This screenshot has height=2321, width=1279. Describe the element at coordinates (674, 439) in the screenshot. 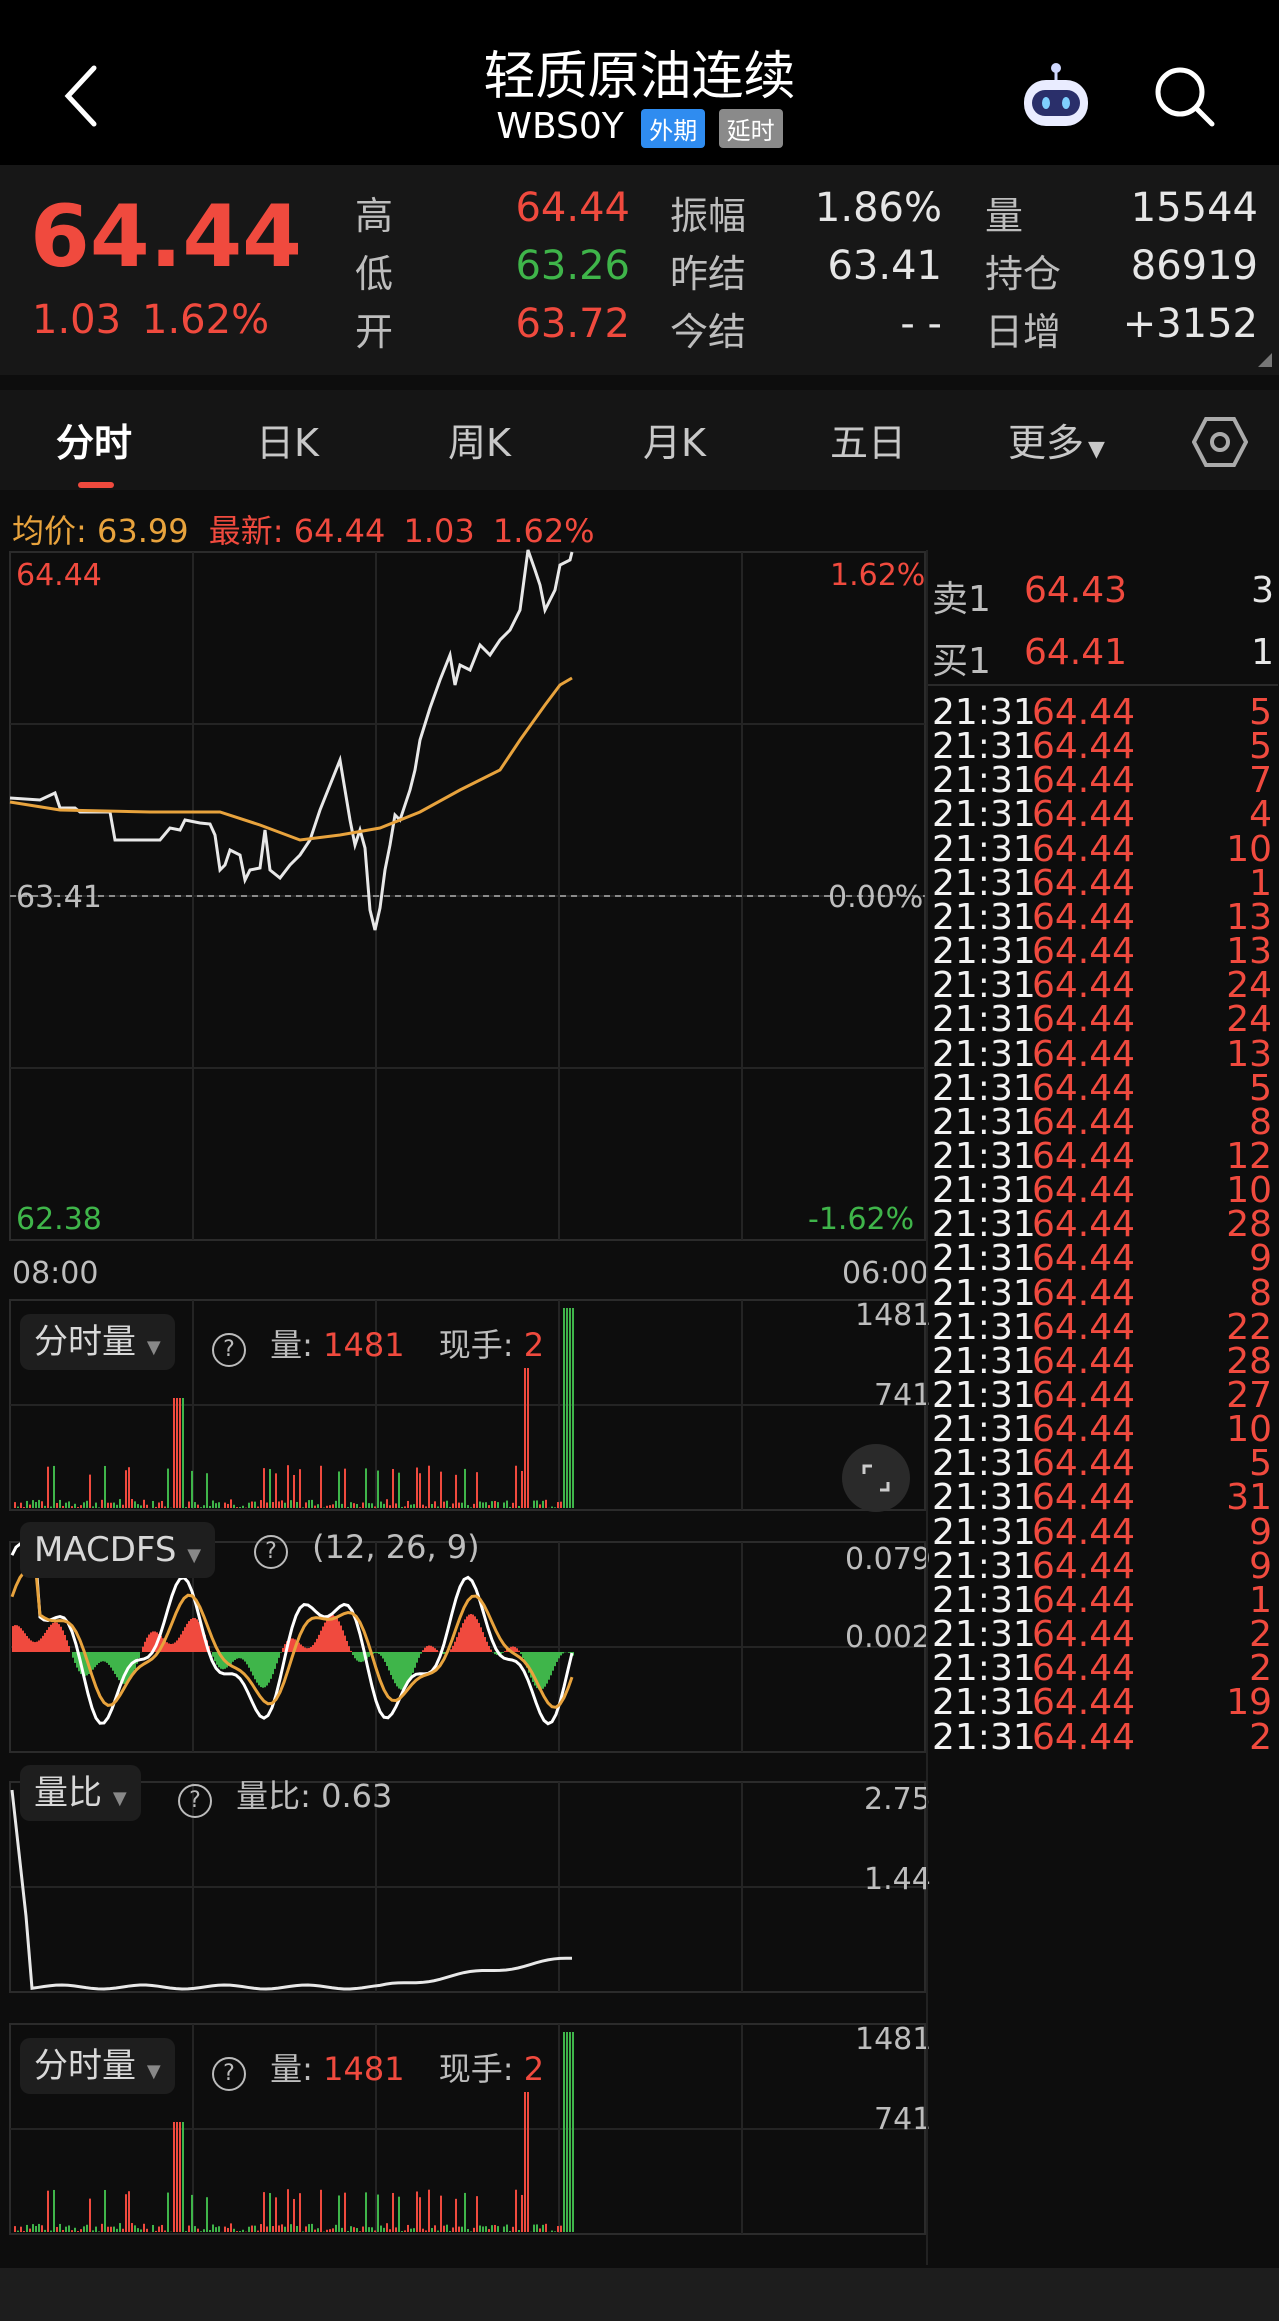

I see `tab-monthly-k: 月K` at that location.